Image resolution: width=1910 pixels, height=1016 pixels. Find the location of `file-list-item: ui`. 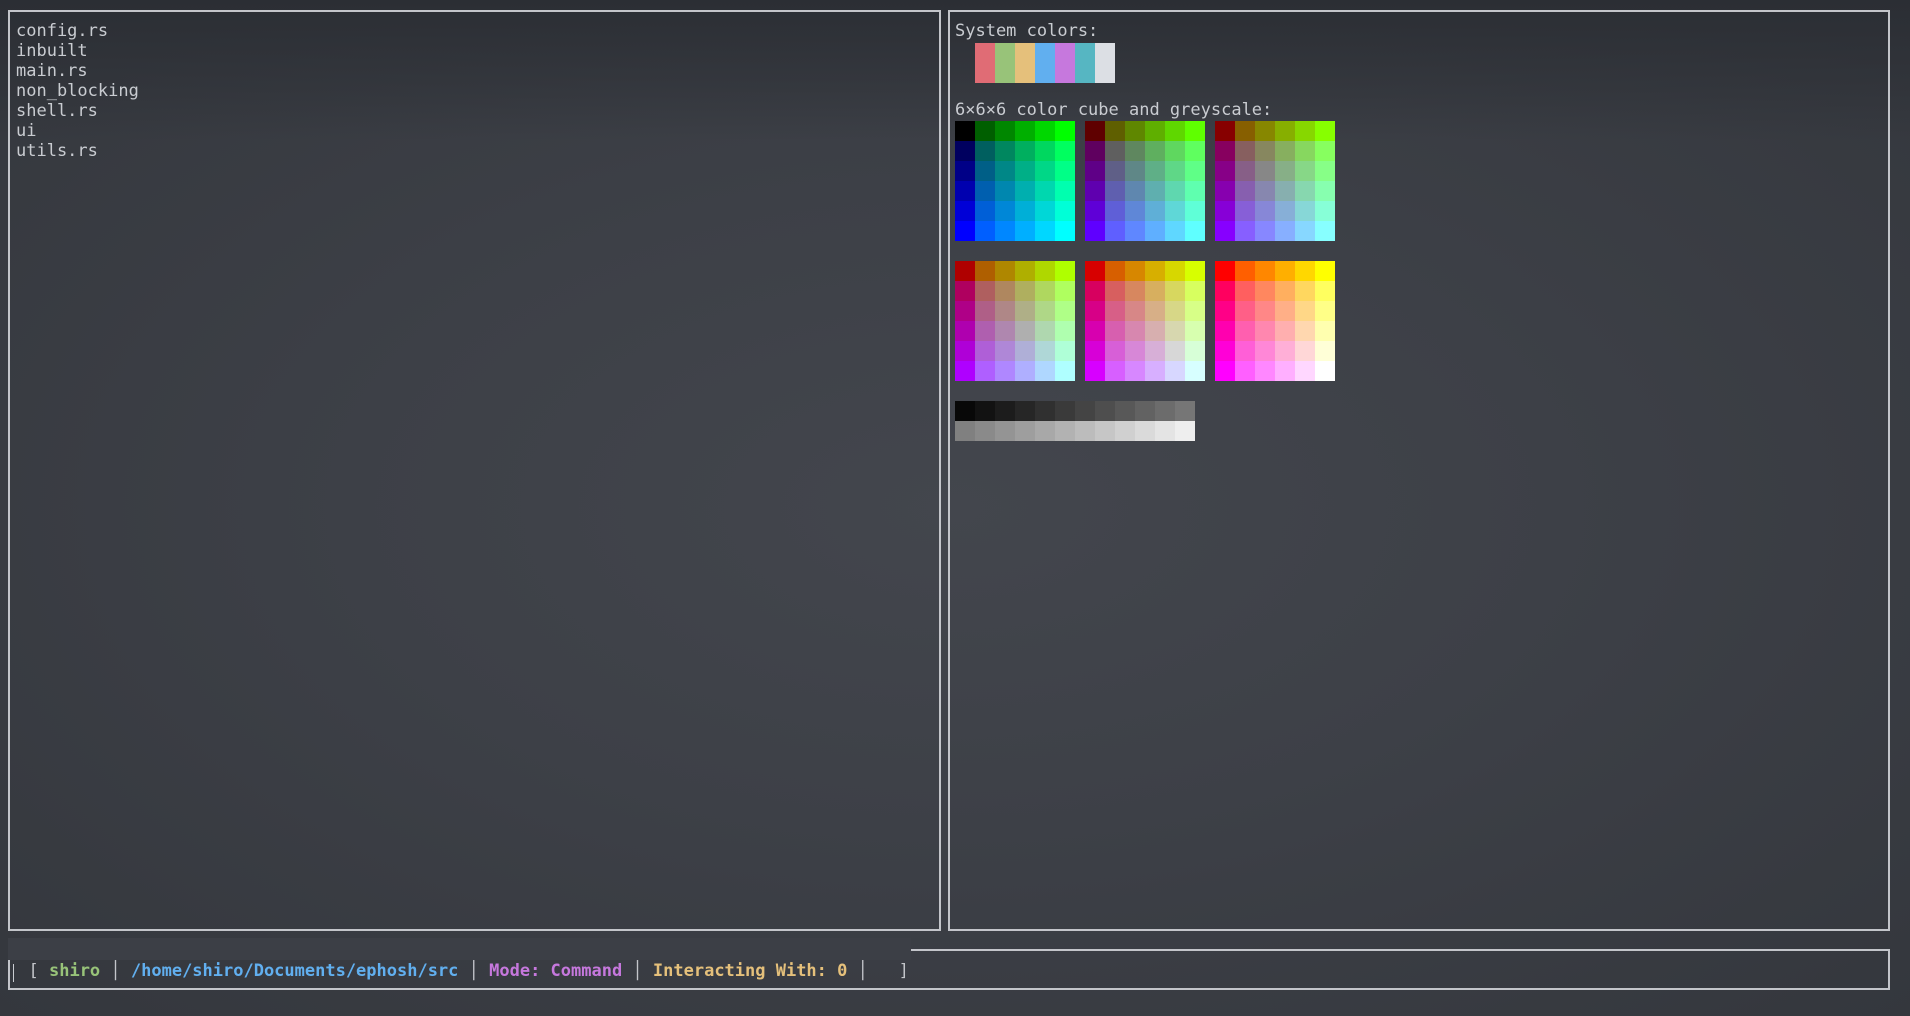

file-list-item: ui is located at coordinates (77, 131).